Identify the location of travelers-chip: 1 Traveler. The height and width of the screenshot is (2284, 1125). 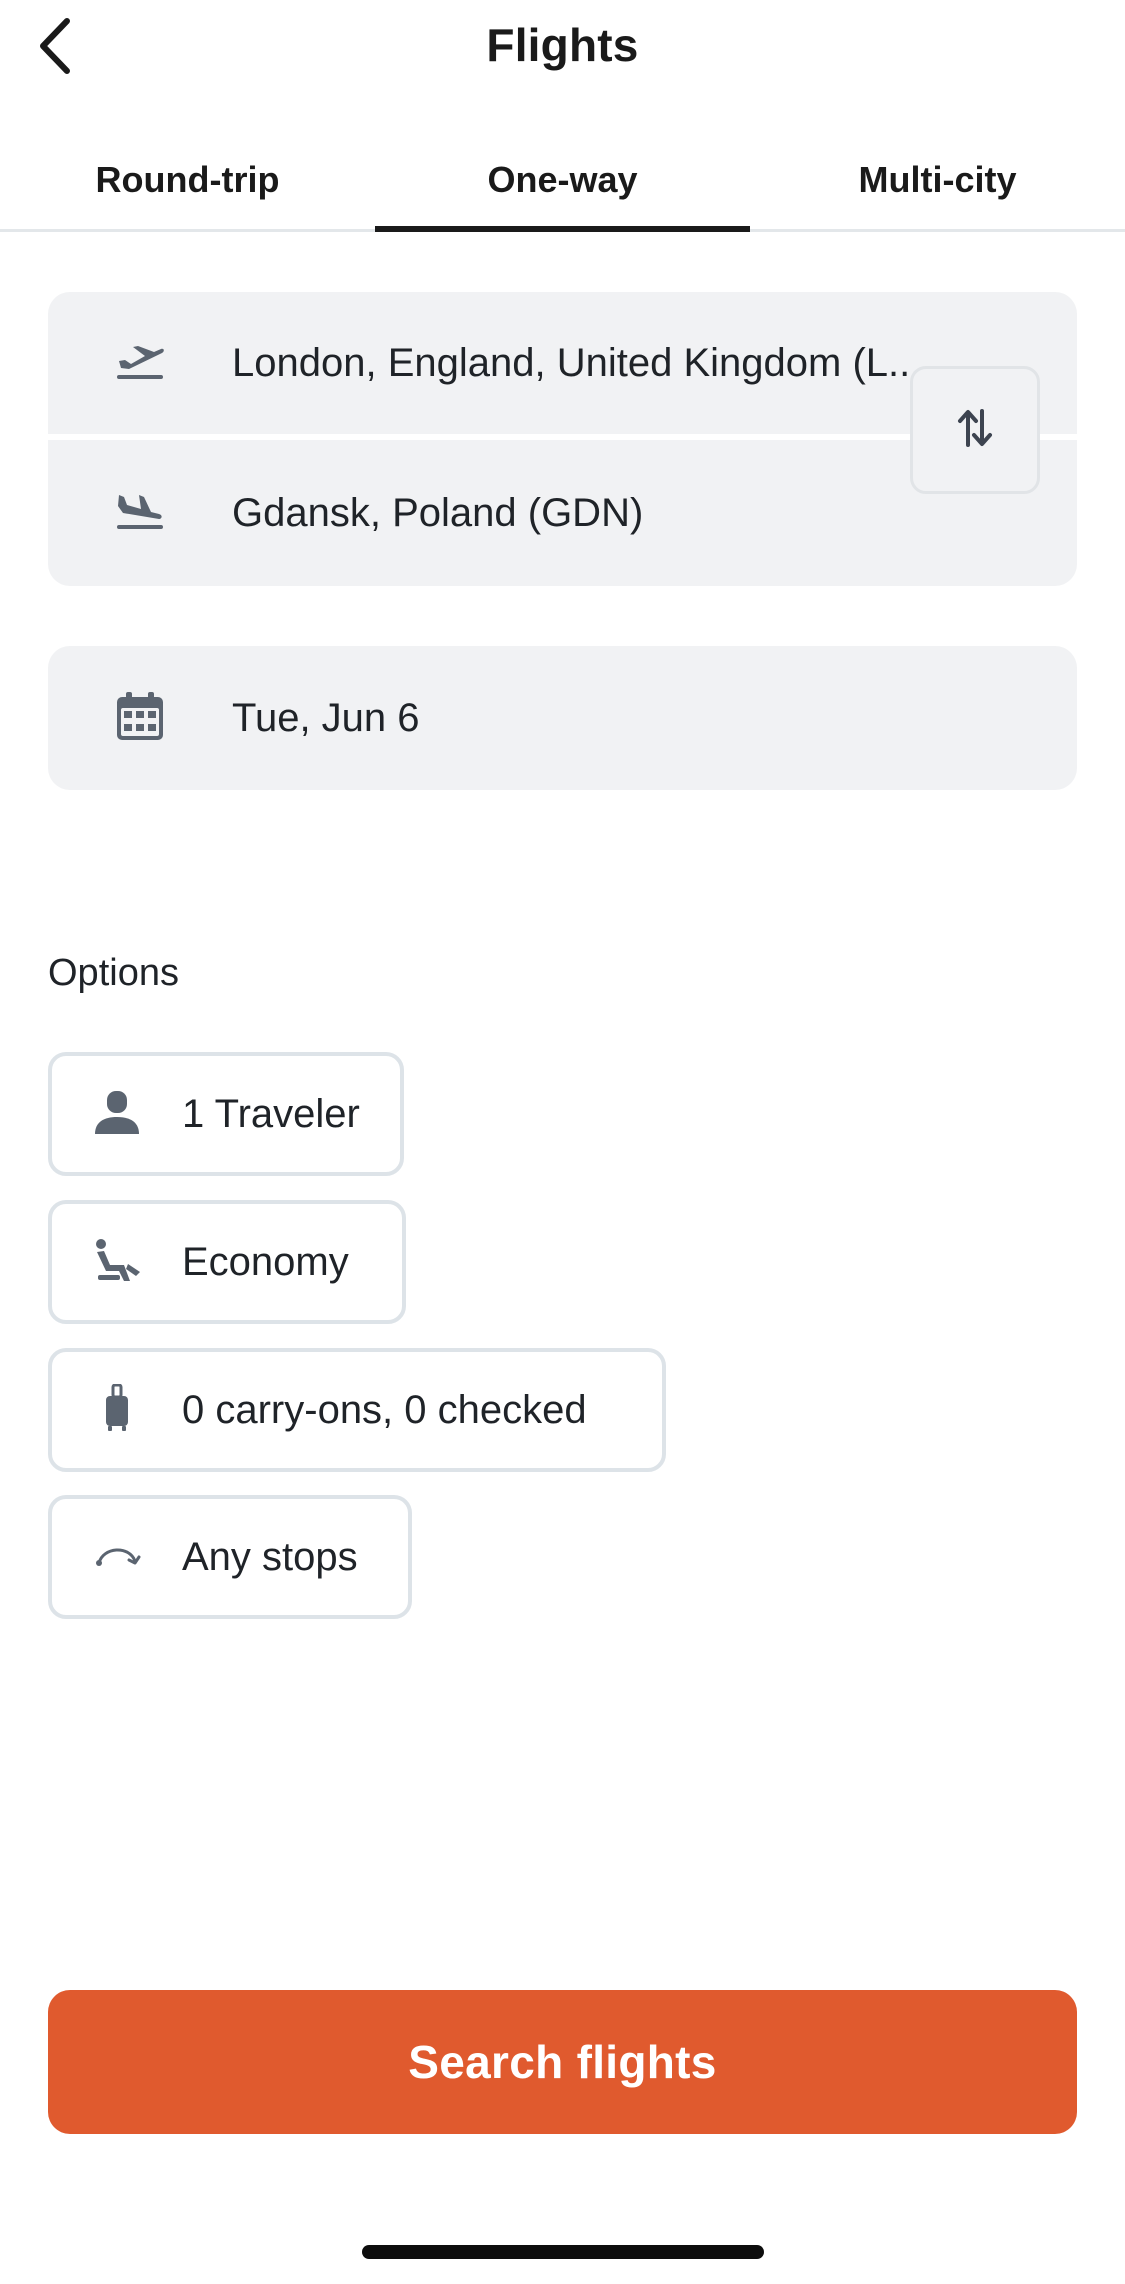
(226, 1114).